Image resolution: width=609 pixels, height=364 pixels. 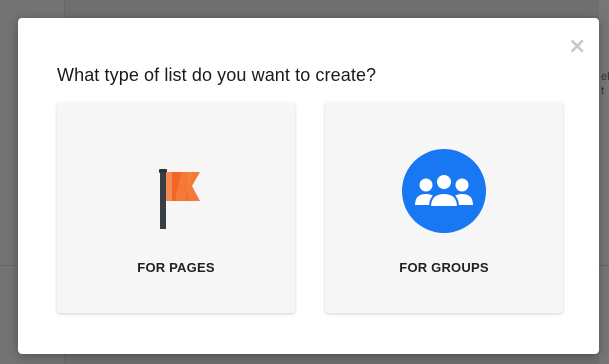 What do you see at coordinates (577, 47) in the screenshot?
I see `close-button: ×` at bounding box center [577, 47].